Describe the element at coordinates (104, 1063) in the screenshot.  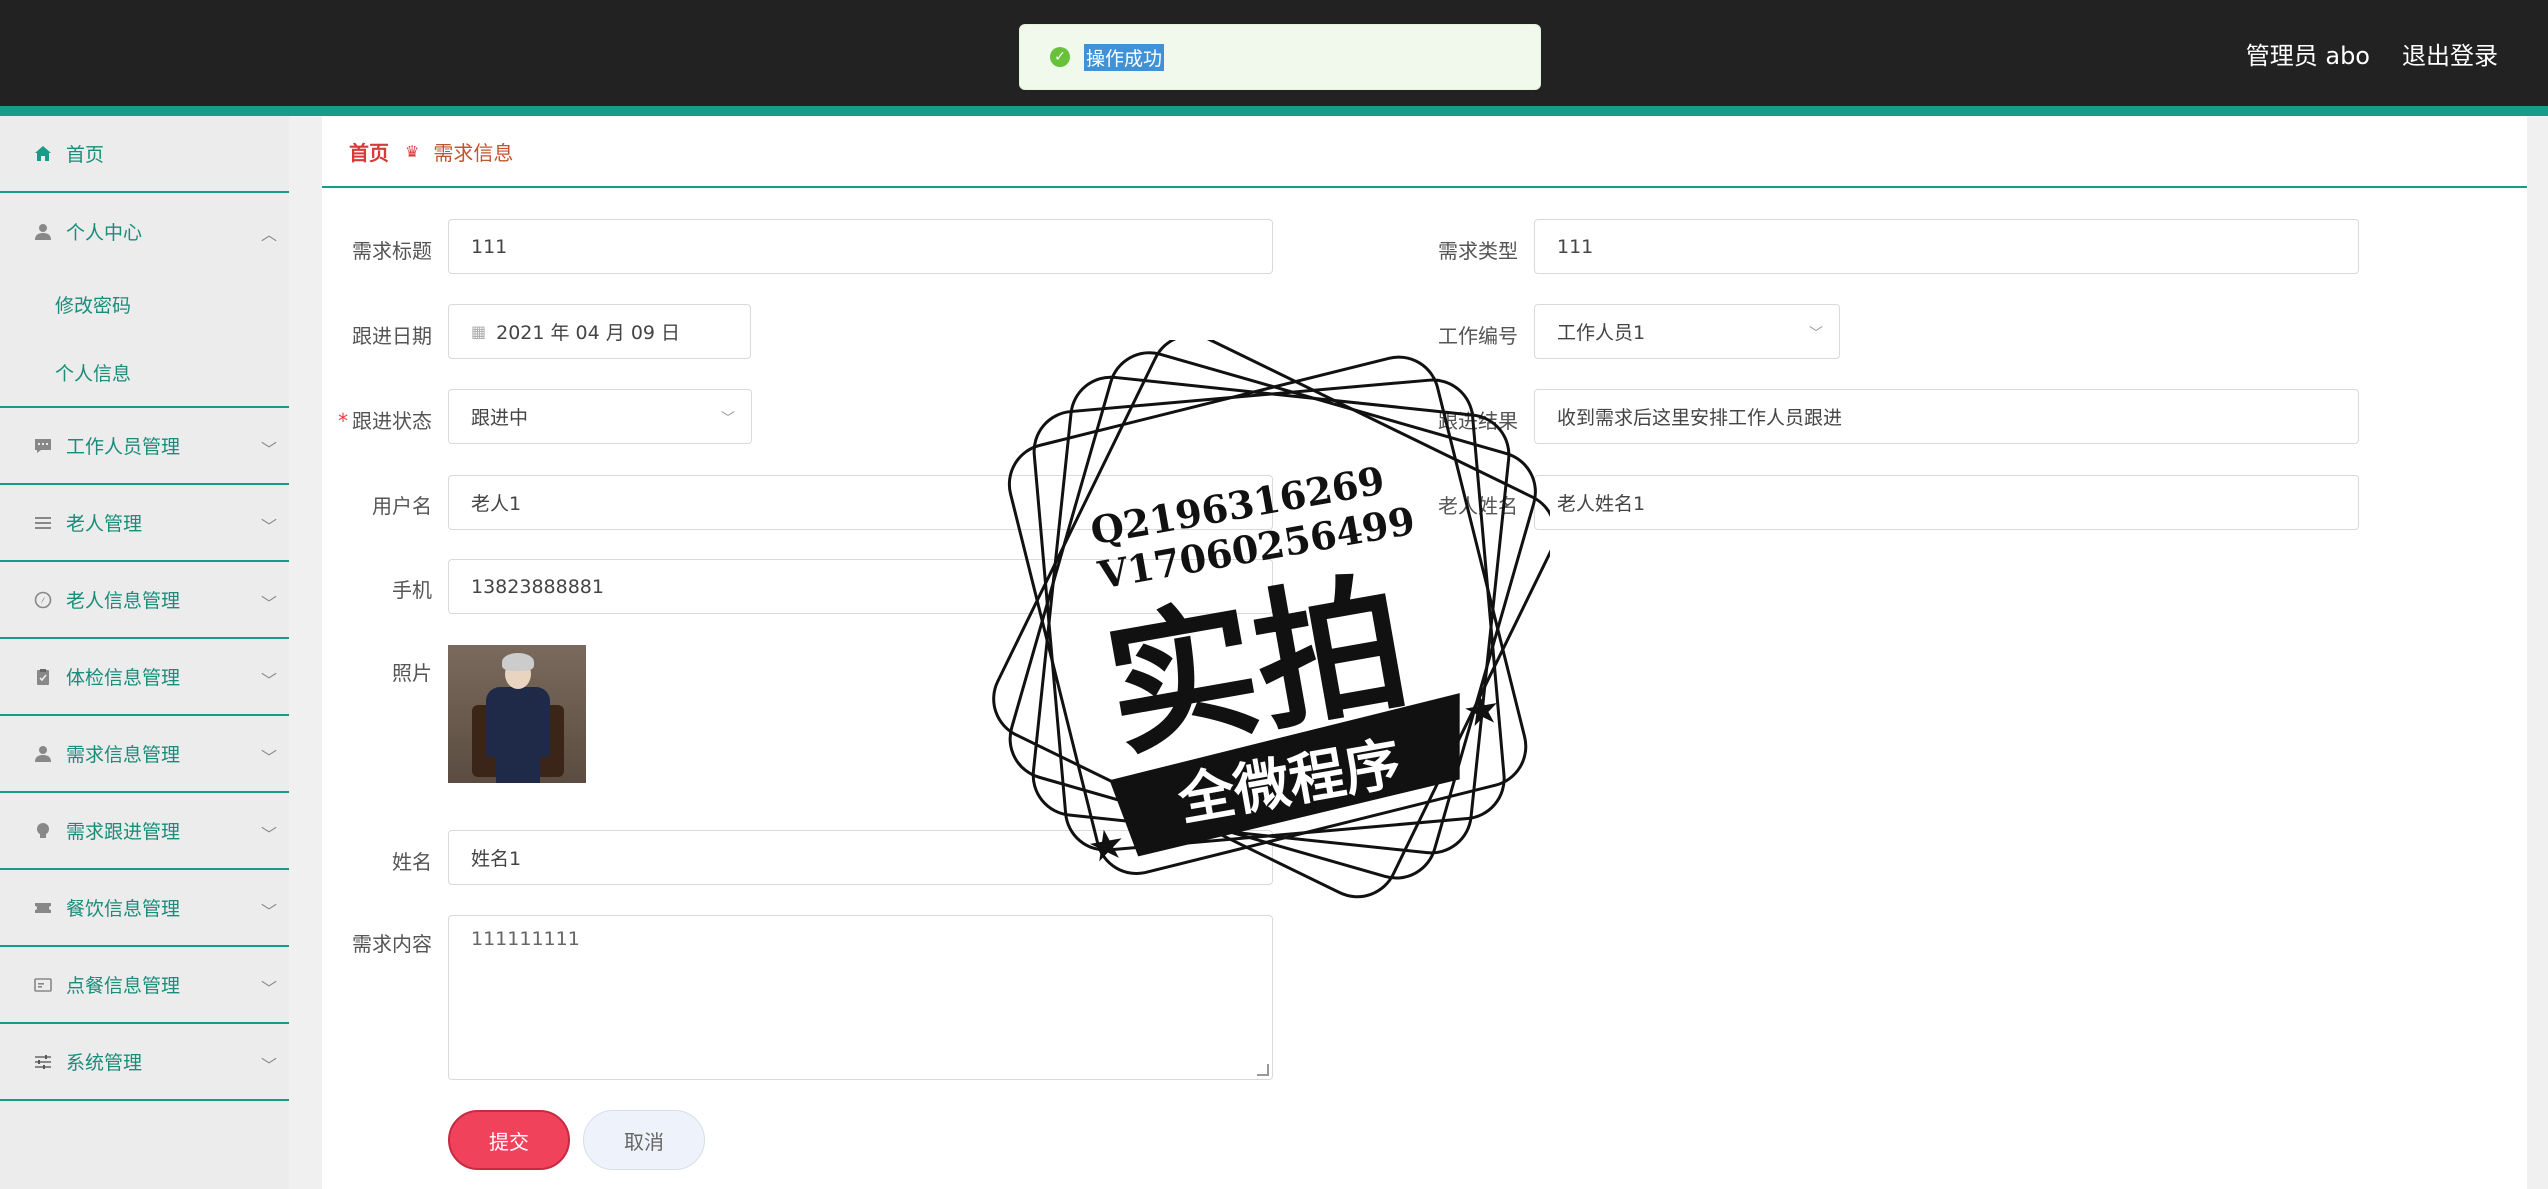
I see `sidebar-item-label: 系统管理` at that location.